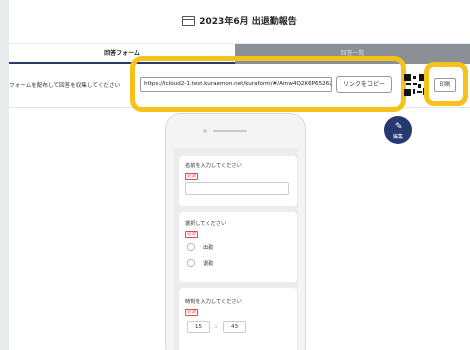 The height and width of the screenshot is (350, 470). I want to click on qr-code-icon, so click(415, 85).